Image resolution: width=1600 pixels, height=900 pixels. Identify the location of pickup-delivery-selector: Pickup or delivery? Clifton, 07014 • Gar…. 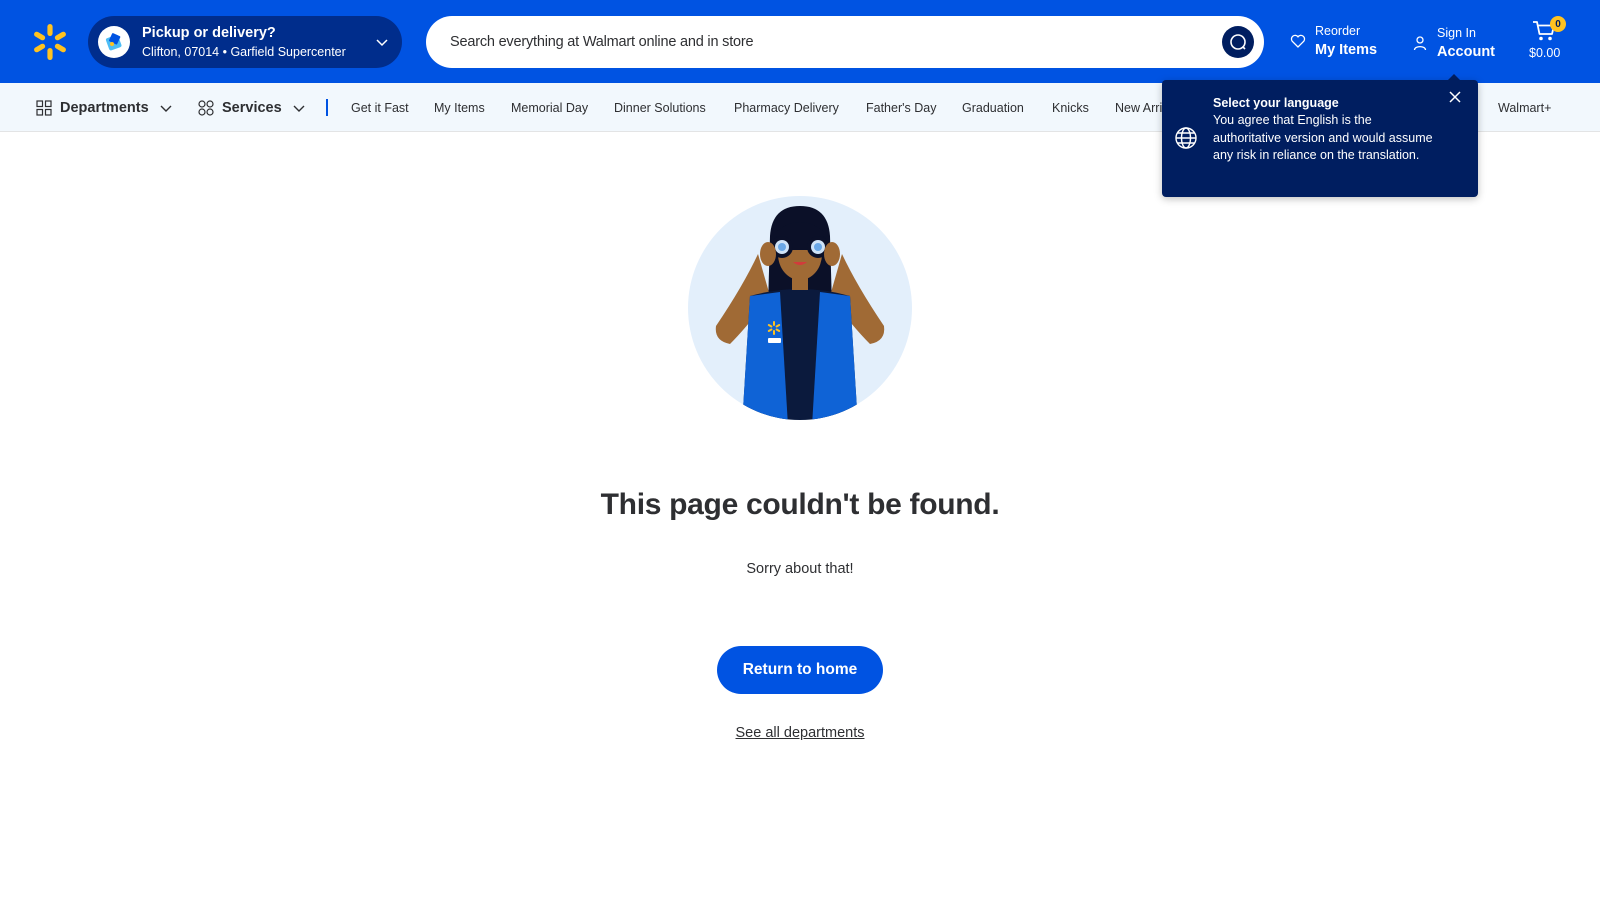
(245, 42).